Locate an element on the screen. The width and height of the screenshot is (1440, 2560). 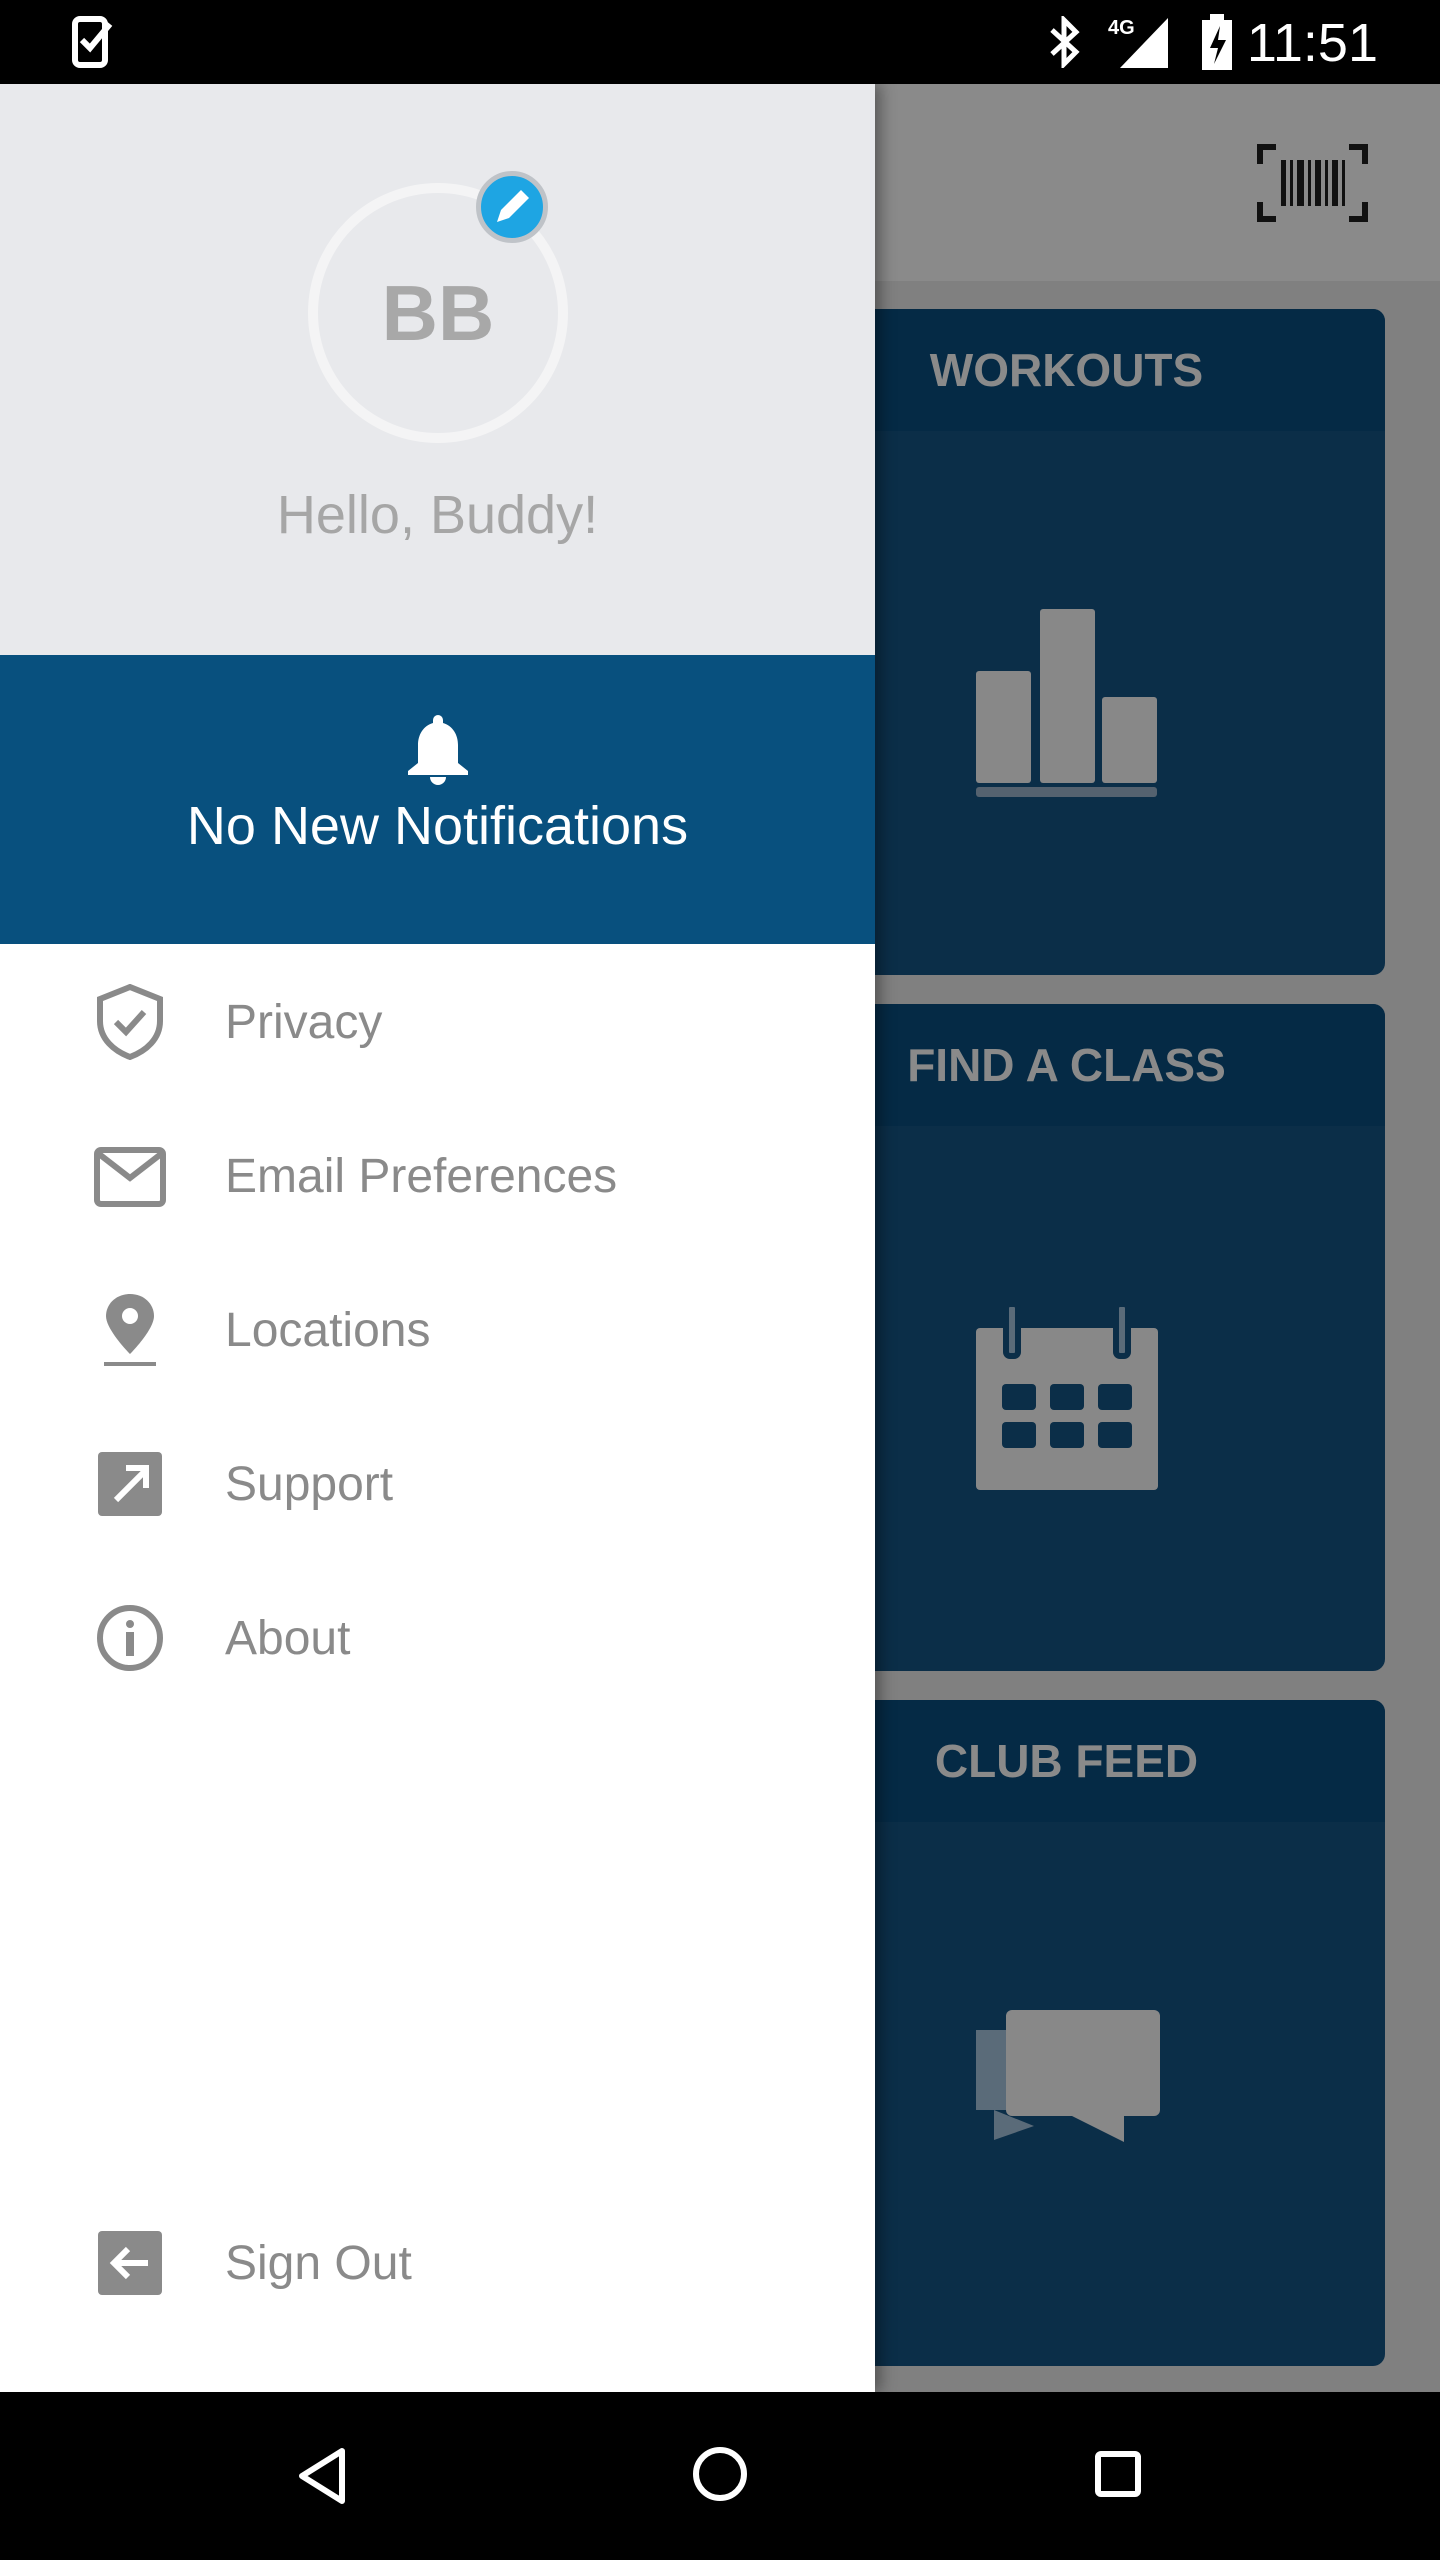
task-check-icon is located at coordinates (92, 42).